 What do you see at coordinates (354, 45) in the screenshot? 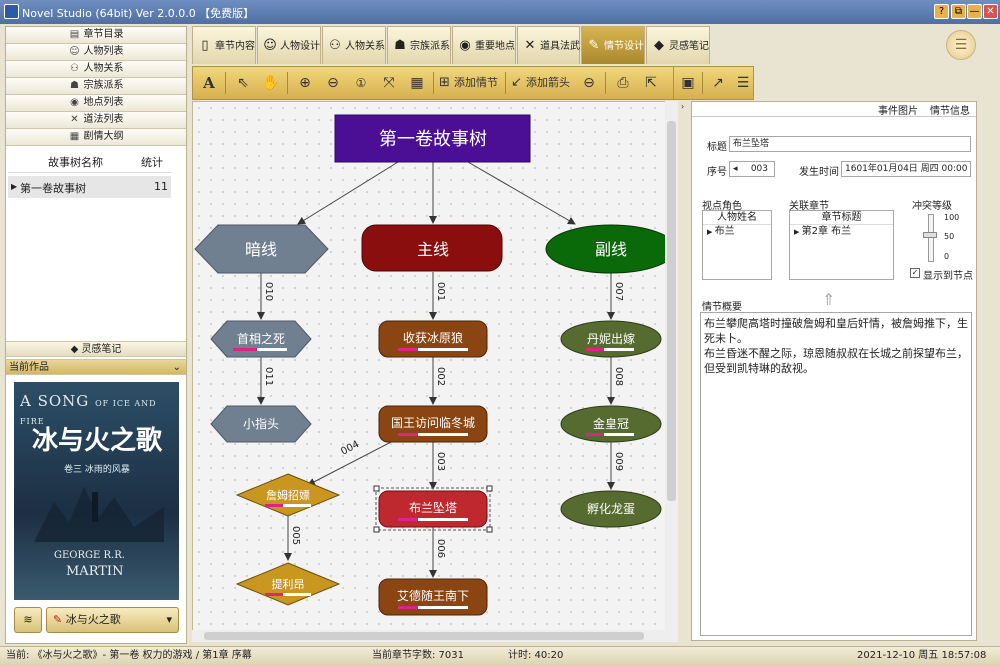
I see `tab-character-relations: ⚇ 人物关系` at bounding box center [354, 45].